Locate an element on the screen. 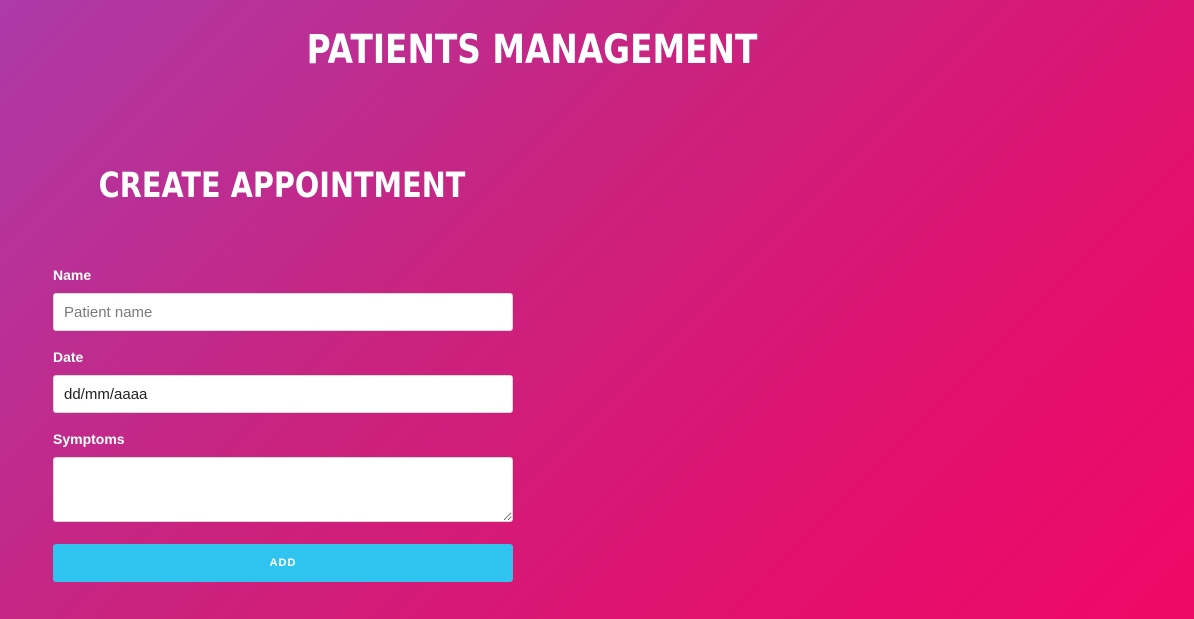 The height and width of the screenshot is (619, 1194). name-label: Name is located at coordinates (72, 275).